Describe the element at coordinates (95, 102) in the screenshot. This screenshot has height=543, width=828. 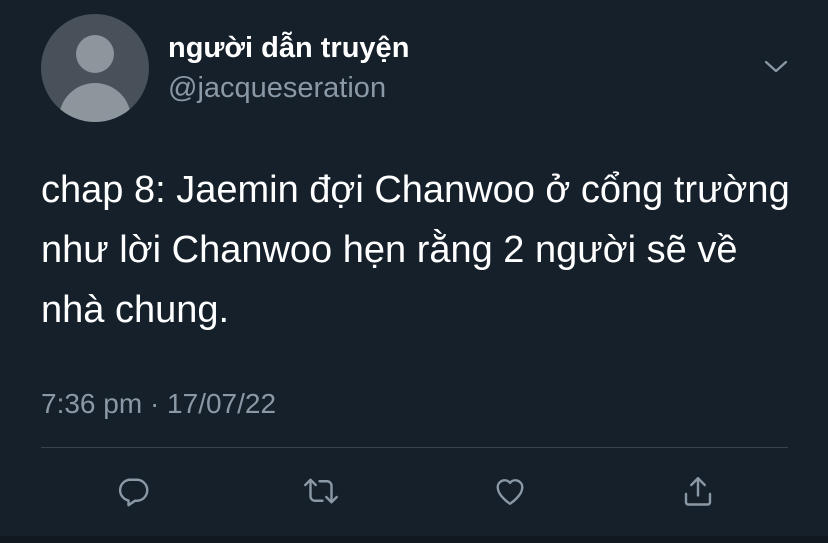
I see `avatar-shoulders-shape` at that location.